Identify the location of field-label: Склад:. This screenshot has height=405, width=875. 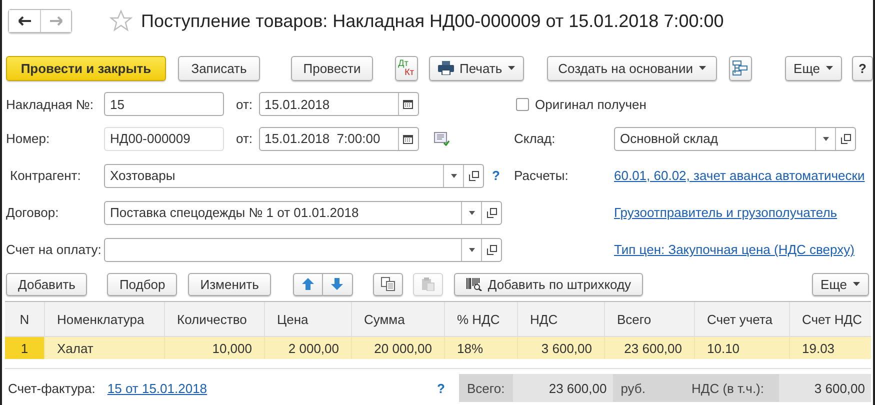
(535, 138).